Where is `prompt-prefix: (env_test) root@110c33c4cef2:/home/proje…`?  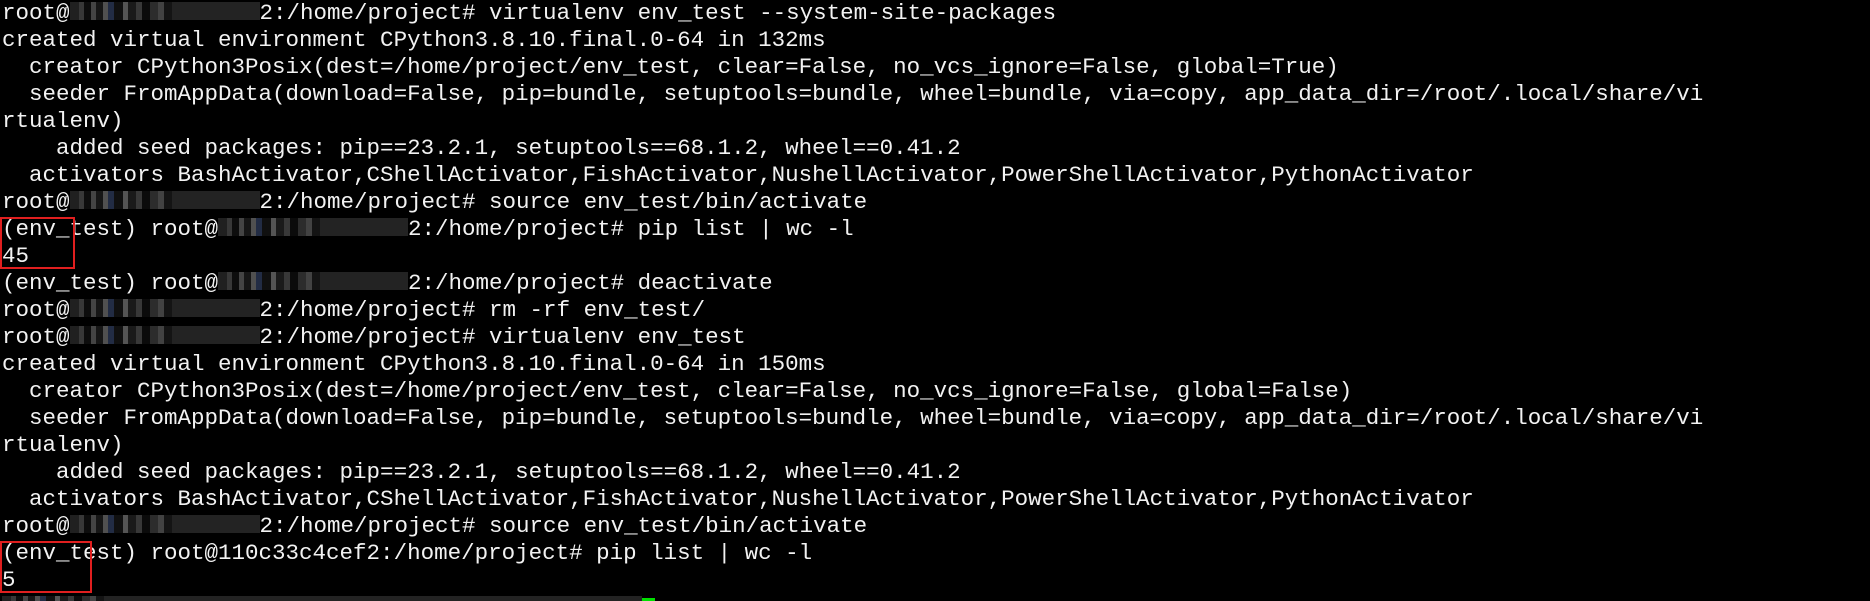 prompt-prefix: (env_test) root@110c33c4cef2:/home/proje… is located at coordinates (407, 553).